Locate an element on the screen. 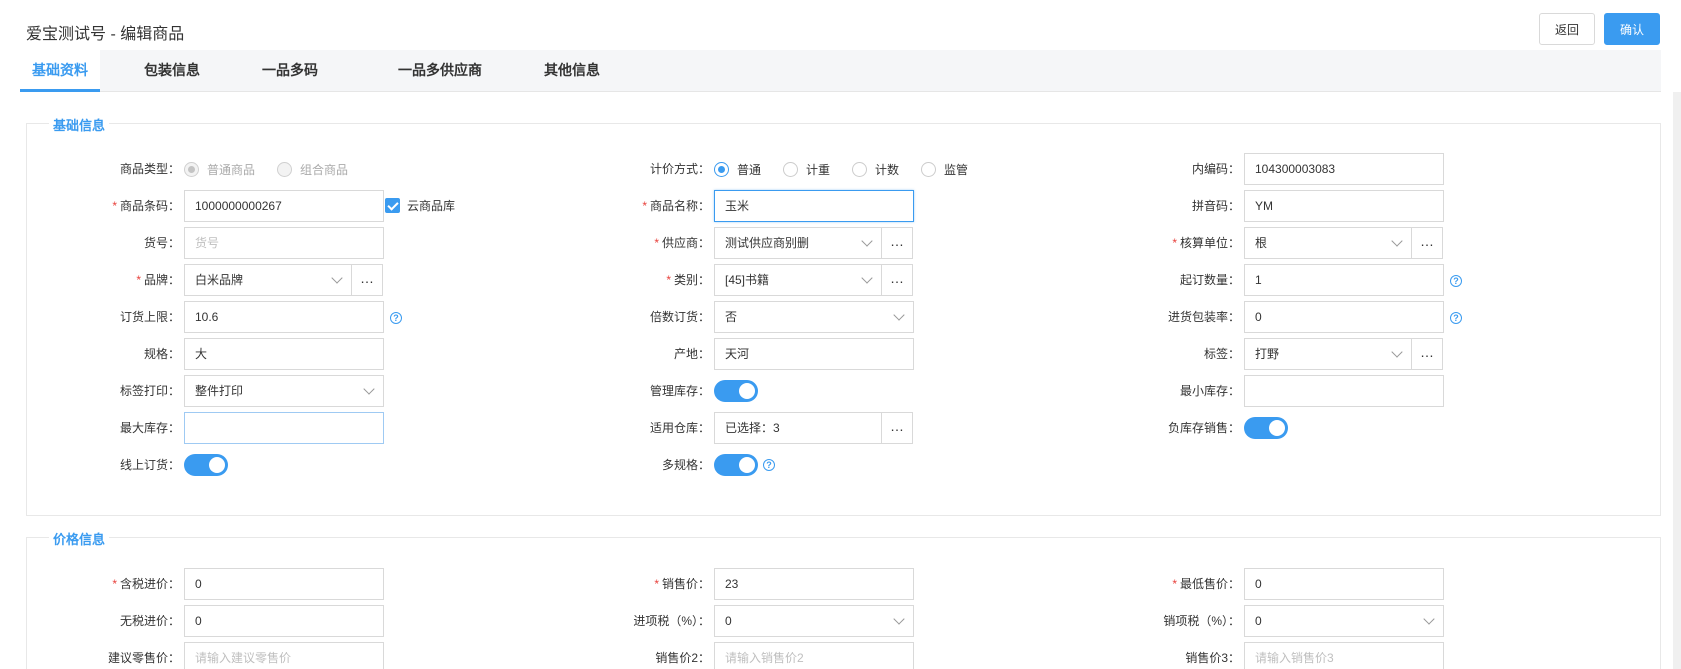 Image resolution: width=1681 pixels, height=669 pixels. multi-spec-switch is located at coordinates (736, 465).